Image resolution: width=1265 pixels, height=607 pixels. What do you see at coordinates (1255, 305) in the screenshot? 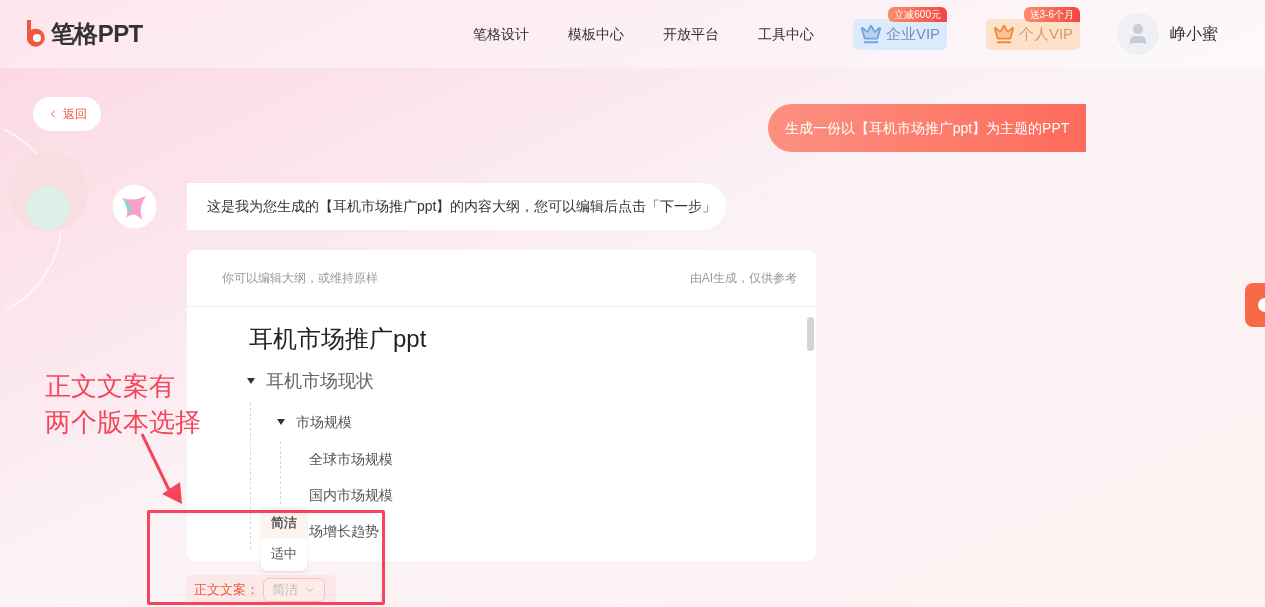
I see `floating-side-tab` at bounding box center [1255, 305].